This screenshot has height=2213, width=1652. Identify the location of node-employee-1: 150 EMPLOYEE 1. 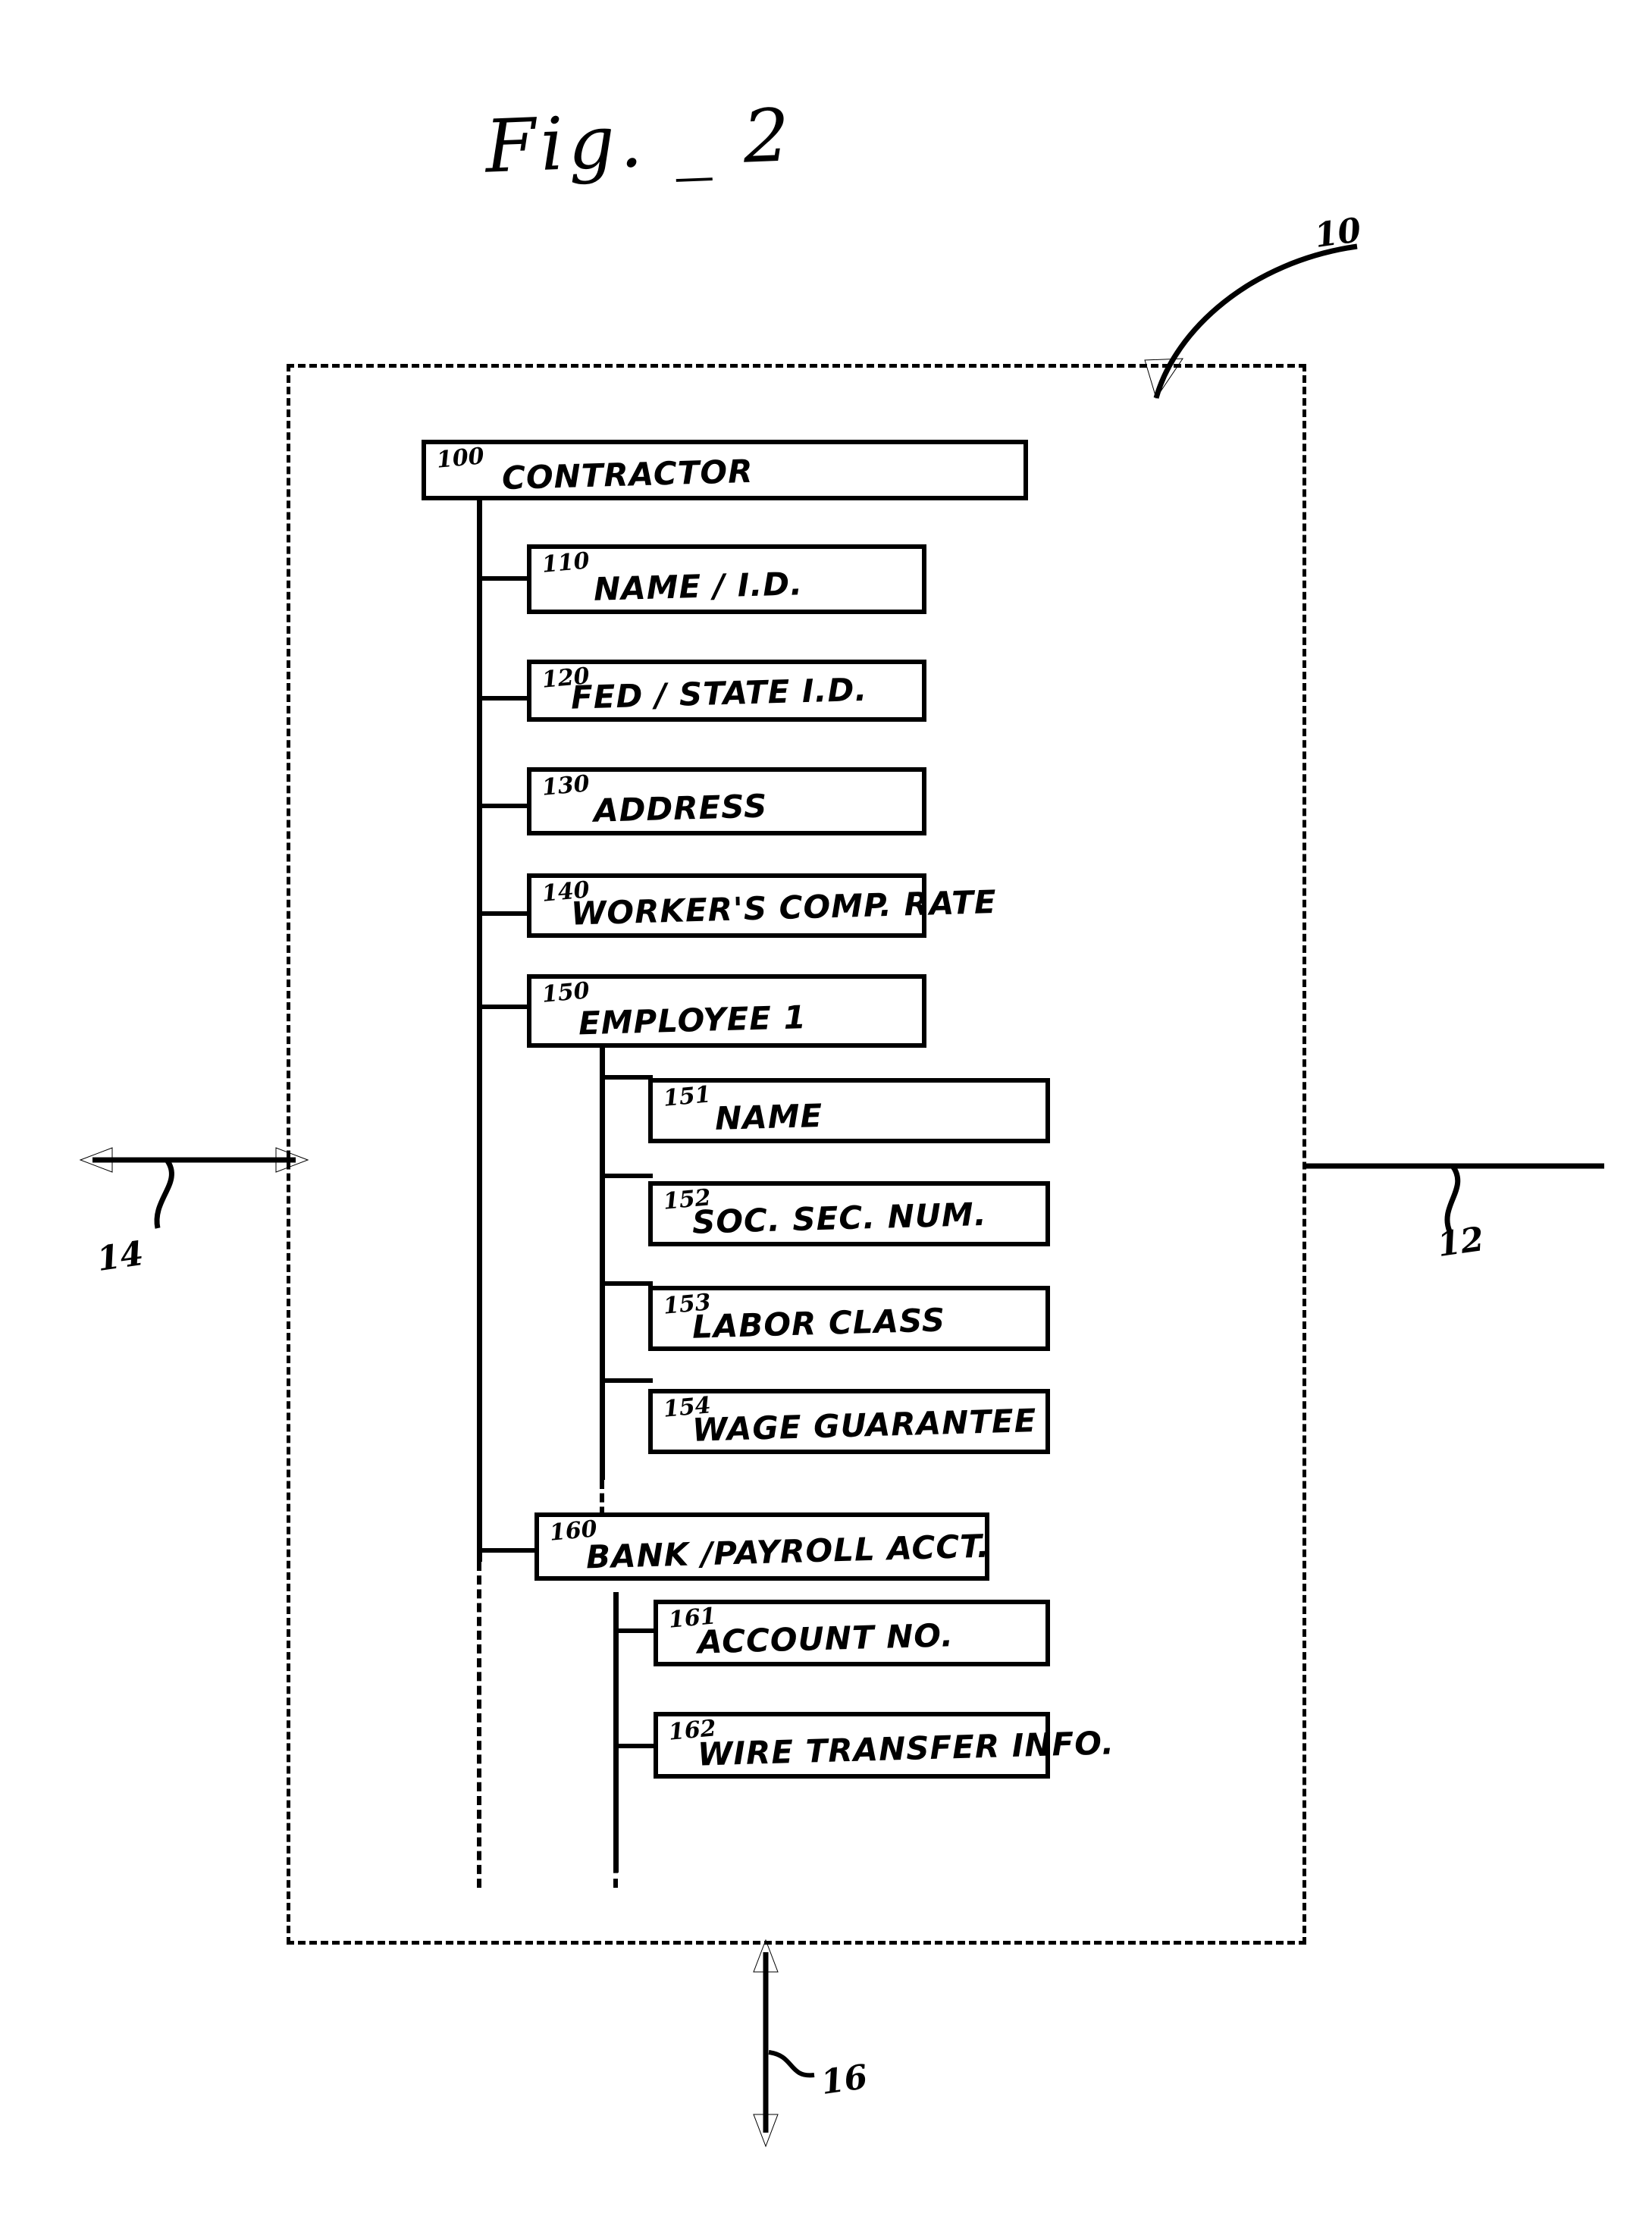
(726, 1011).